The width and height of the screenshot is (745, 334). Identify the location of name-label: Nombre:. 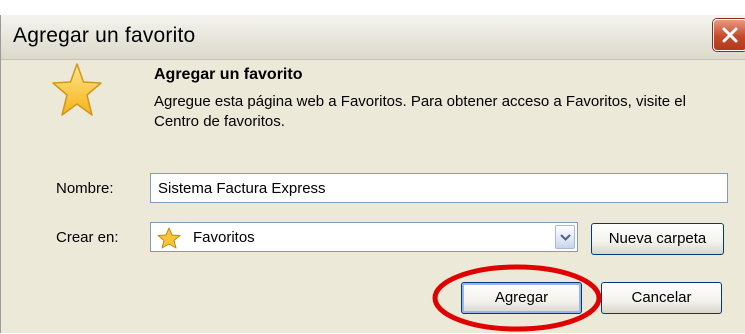
(85, 188).